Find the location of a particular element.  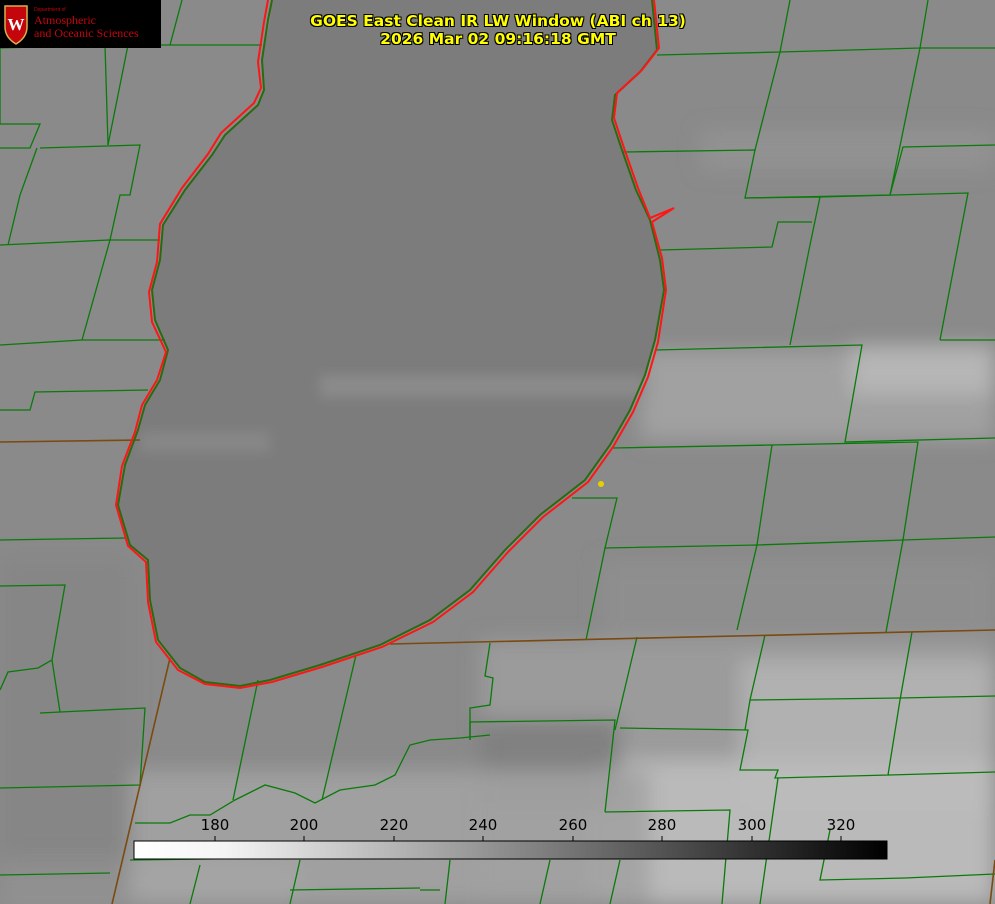

uw-crest-icon: W is located at coordinates (16, 25).